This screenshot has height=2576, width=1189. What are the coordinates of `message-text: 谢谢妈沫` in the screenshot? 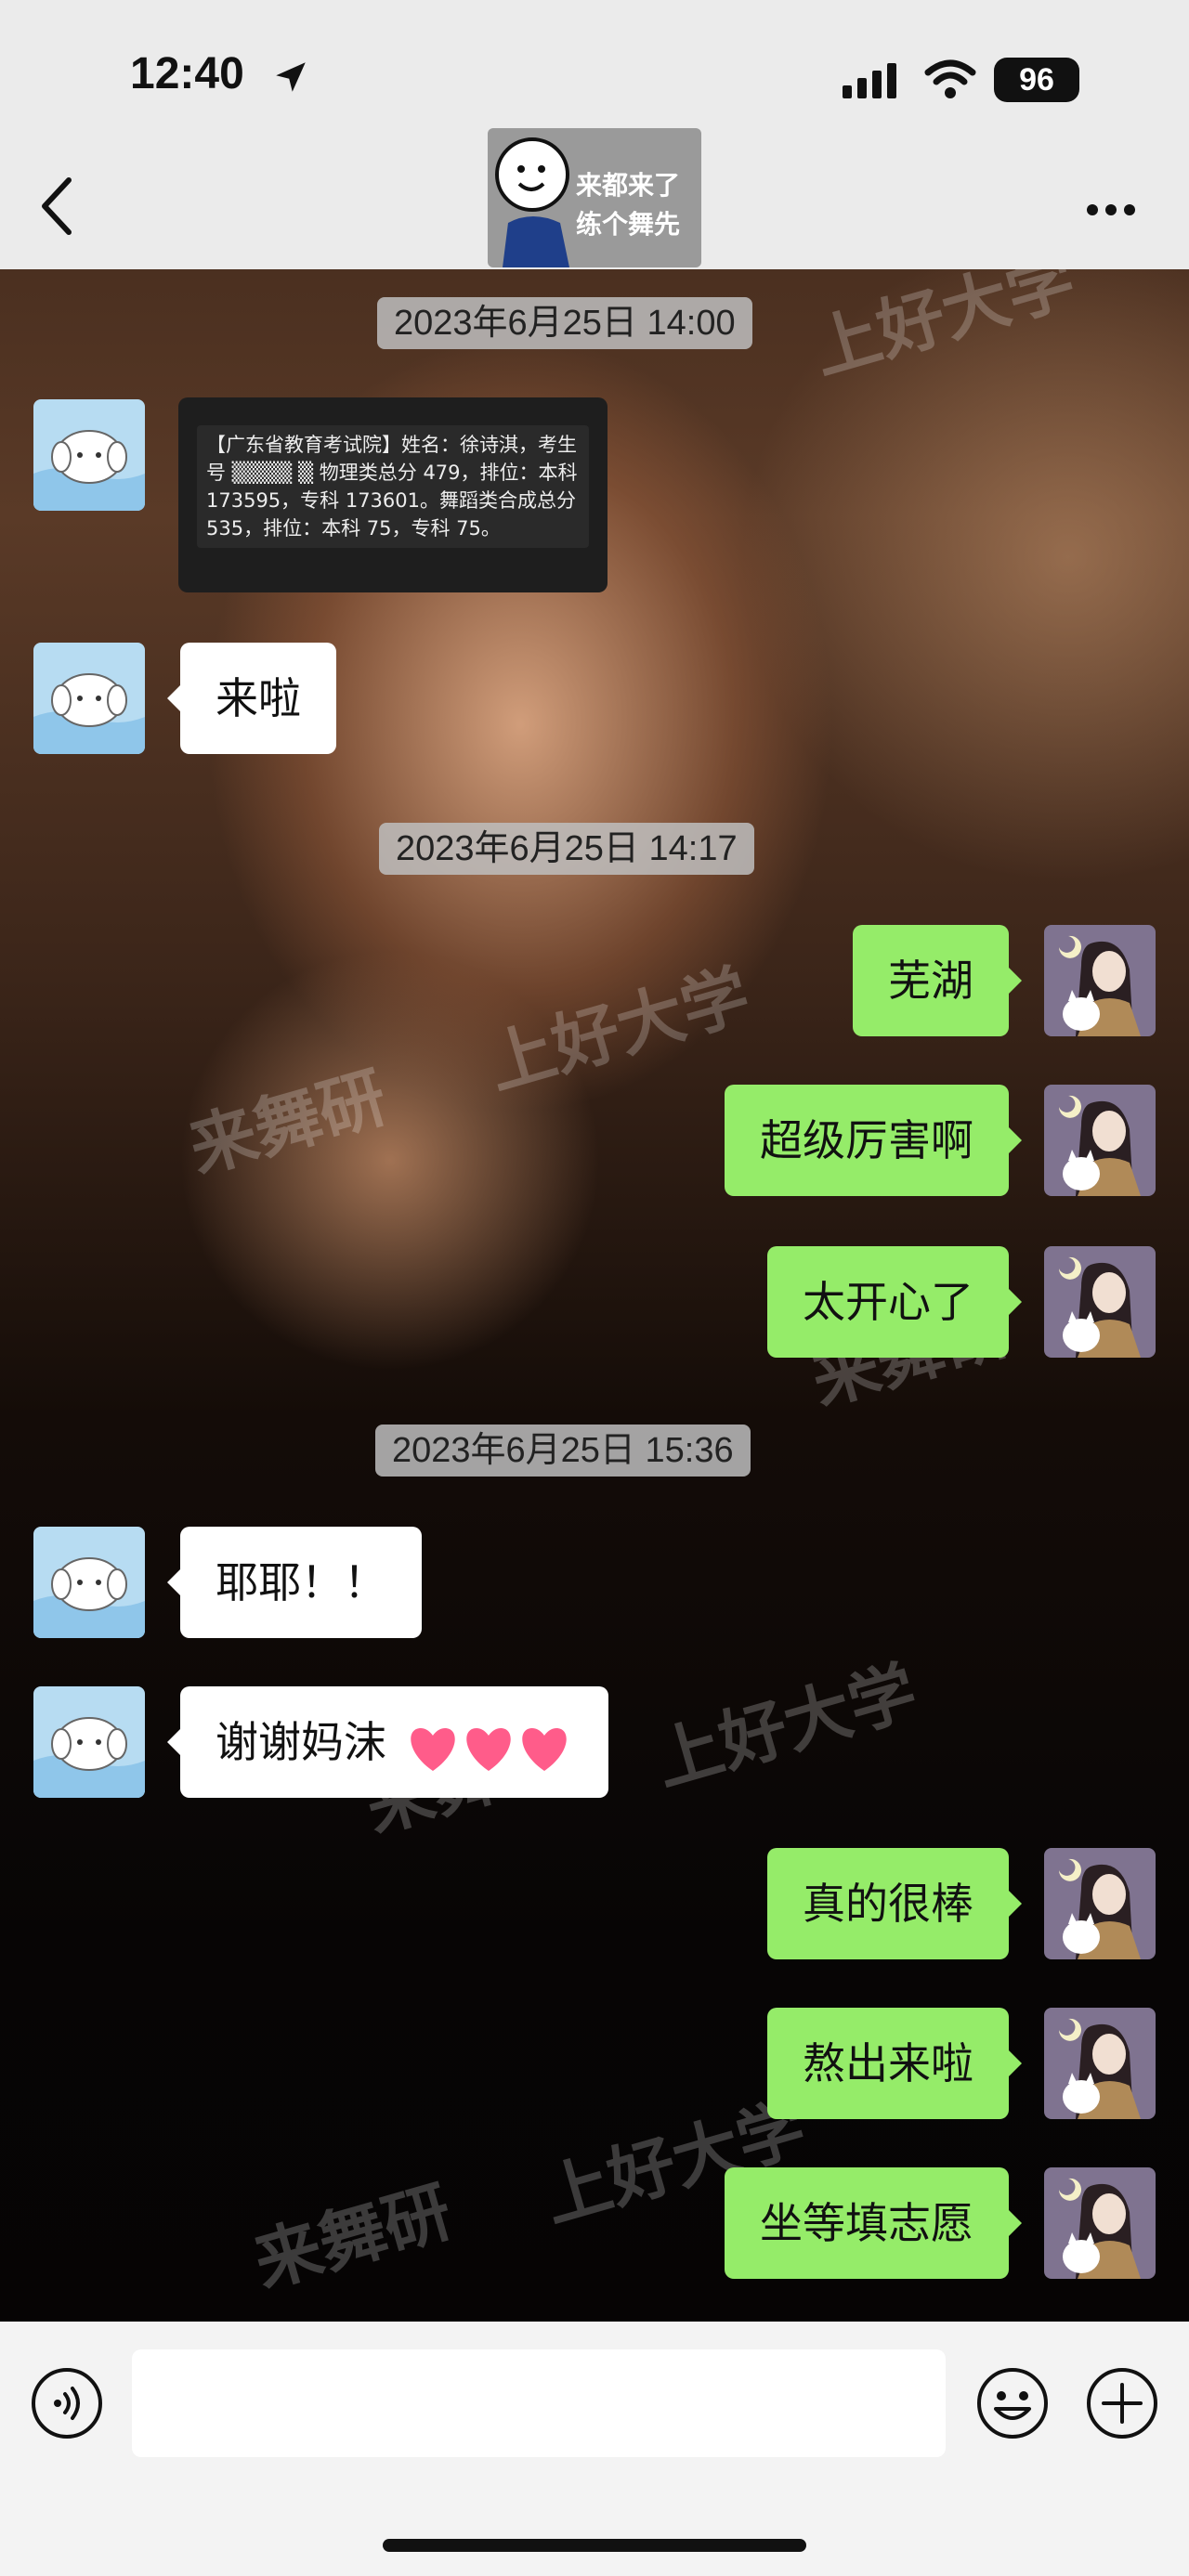 It's located at (301, 1742).